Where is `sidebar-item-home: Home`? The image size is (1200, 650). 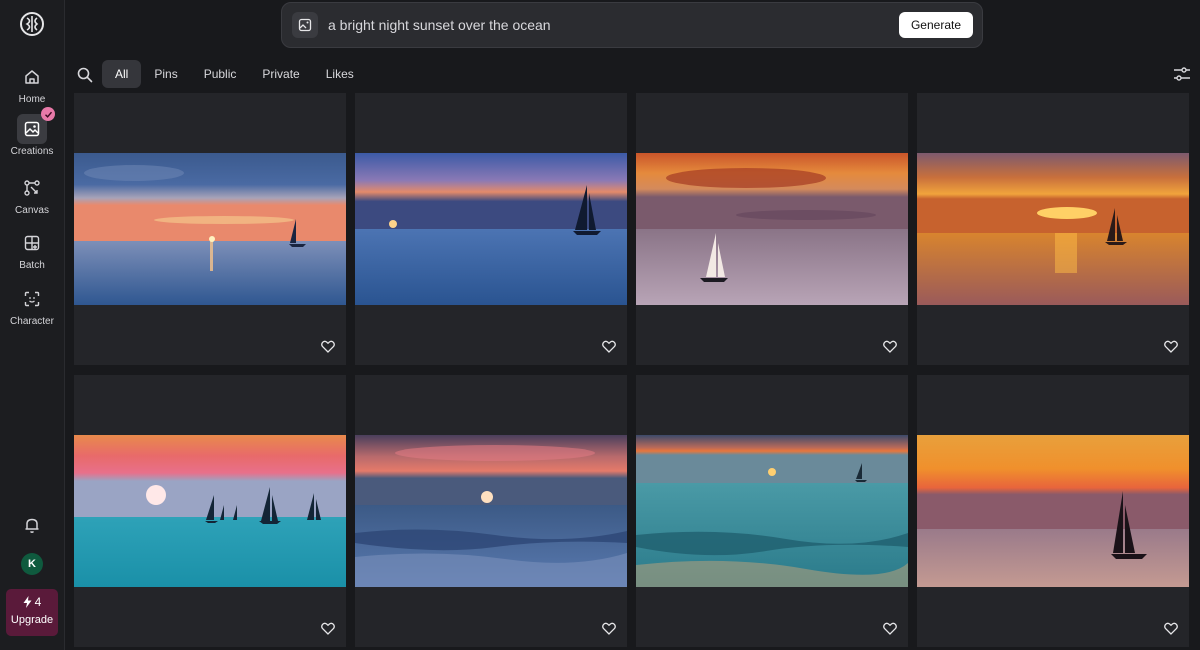 sidebar-item-home: Home is located at coordinates (32, 83).